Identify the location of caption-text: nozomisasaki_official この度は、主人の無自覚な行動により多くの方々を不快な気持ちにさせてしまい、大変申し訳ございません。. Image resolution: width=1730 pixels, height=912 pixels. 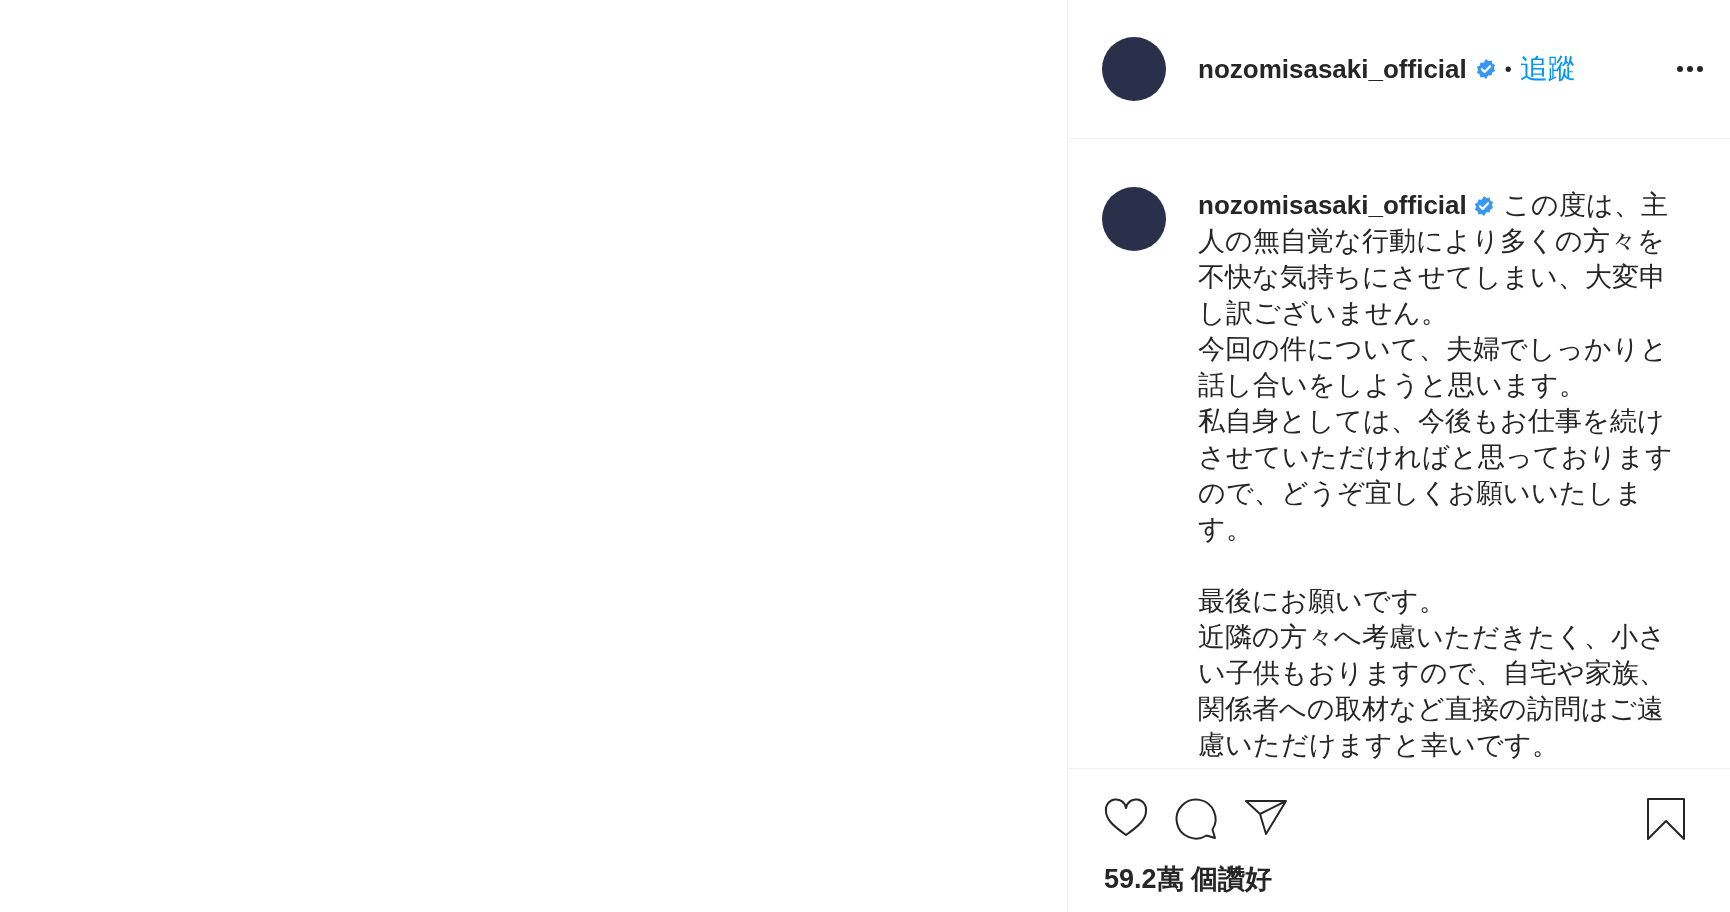
(1433, 259).